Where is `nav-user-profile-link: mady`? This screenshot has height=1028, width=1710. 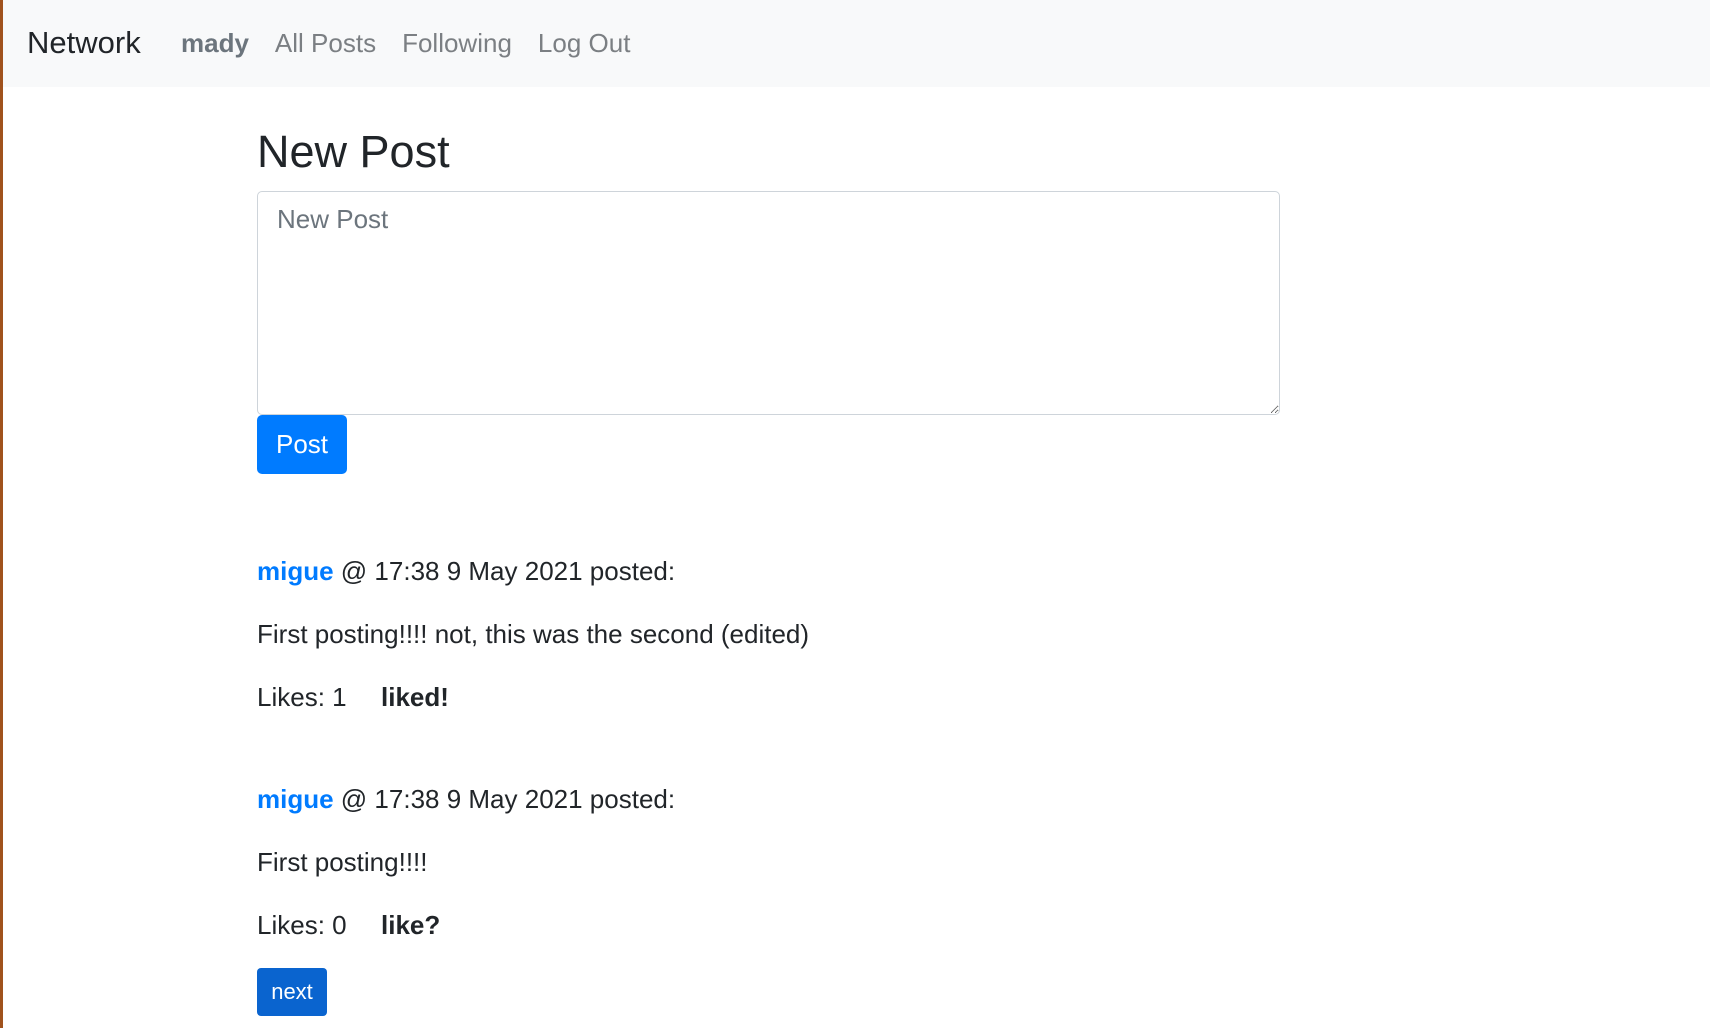
nav-user-profile-link: mady is located at coordinates (215, 43).